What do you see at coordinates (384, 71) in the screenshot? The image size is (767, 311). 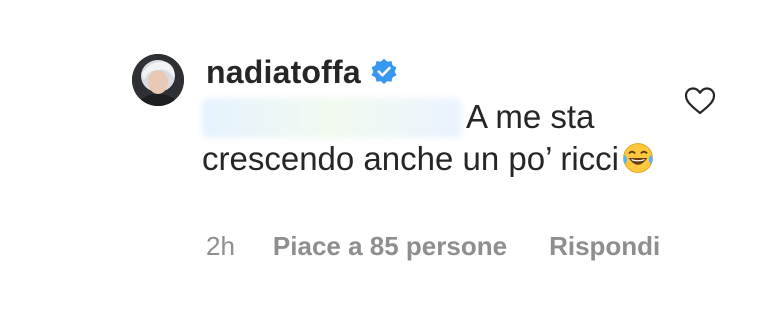 I see `verified-badge-icon` at bounding box center [384, 71].